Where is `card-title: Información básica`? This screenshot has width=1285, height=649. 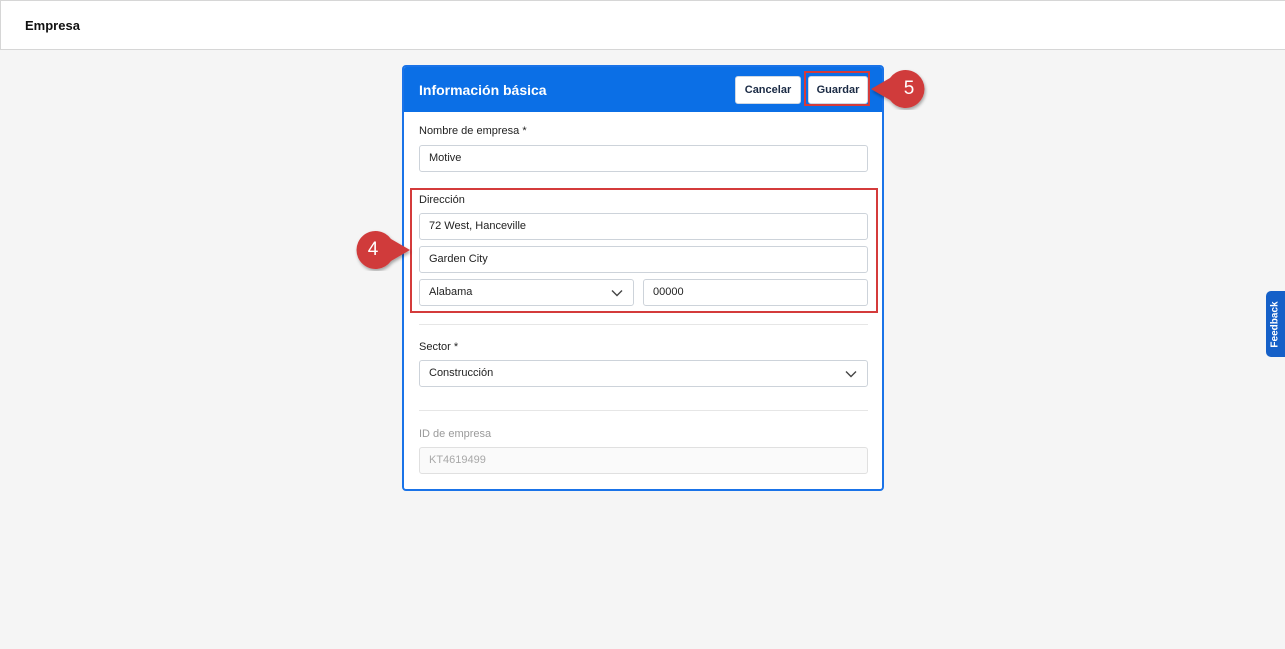
card-title: Información básica is located at coordinates (483, 90).